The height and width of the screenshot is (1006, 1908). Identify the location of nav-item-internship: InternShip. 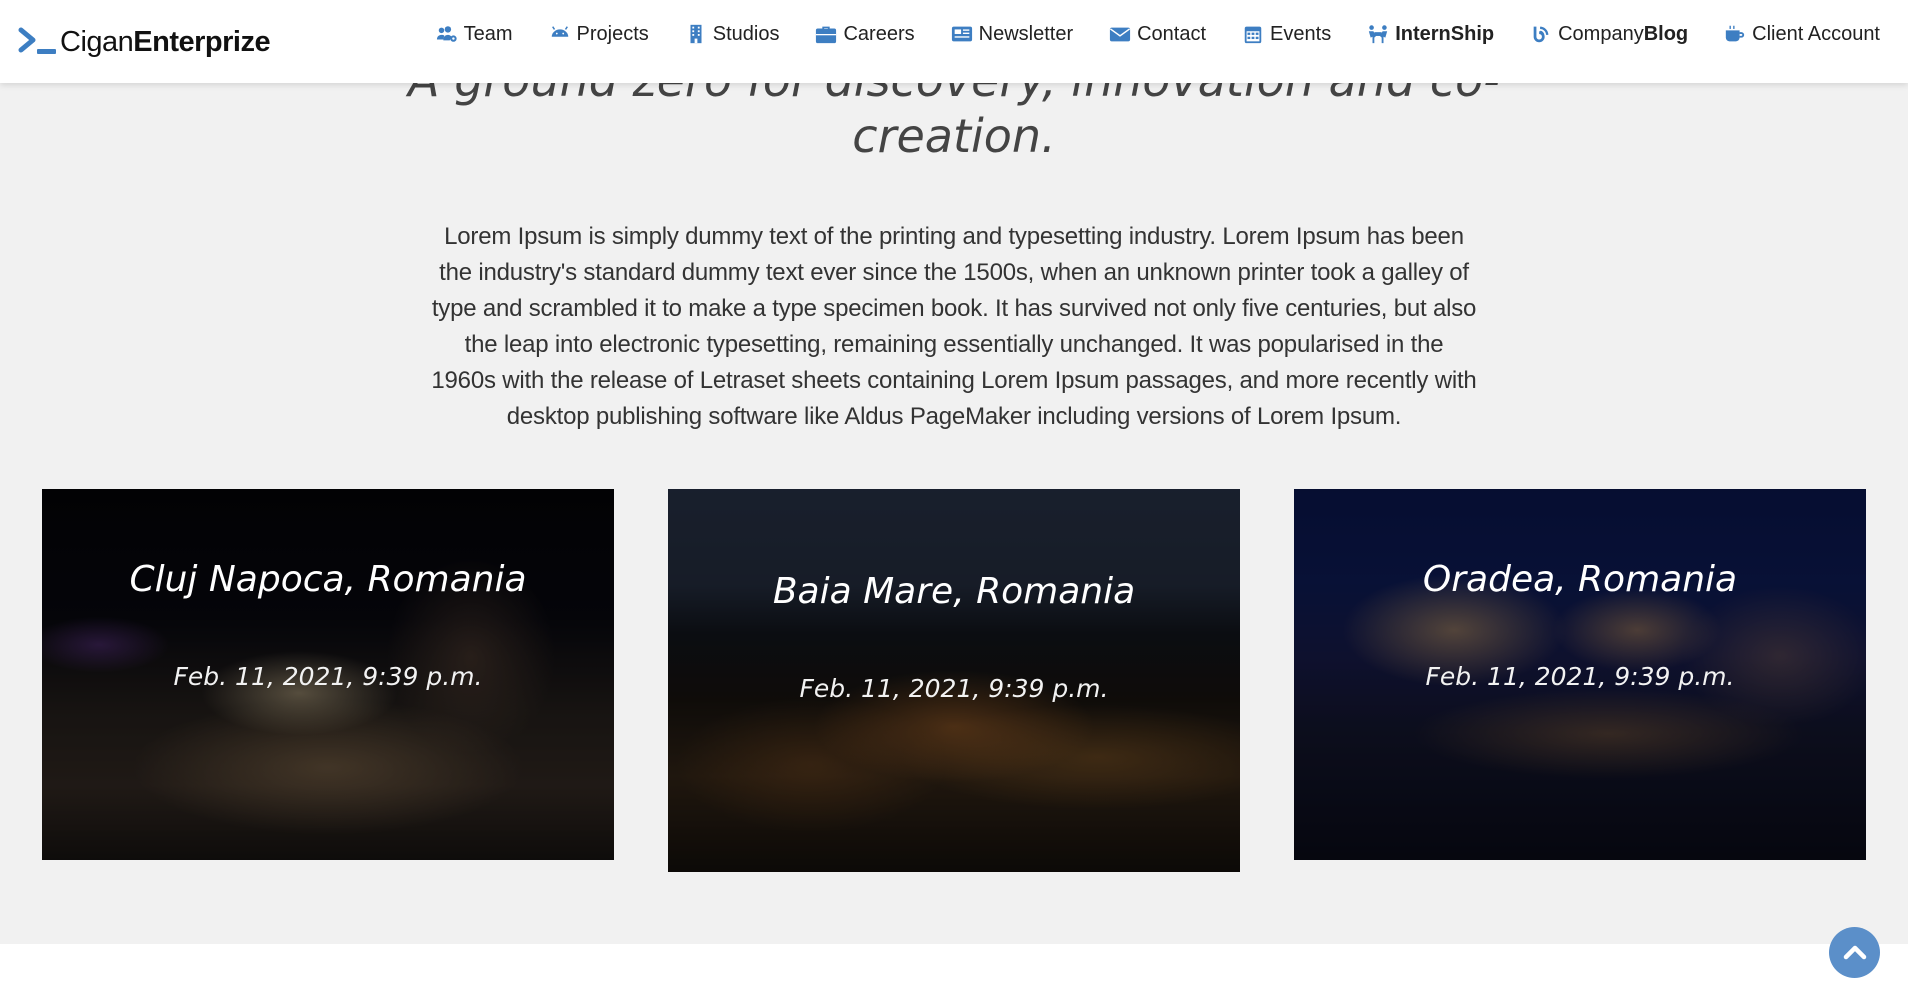
(1430, 34).